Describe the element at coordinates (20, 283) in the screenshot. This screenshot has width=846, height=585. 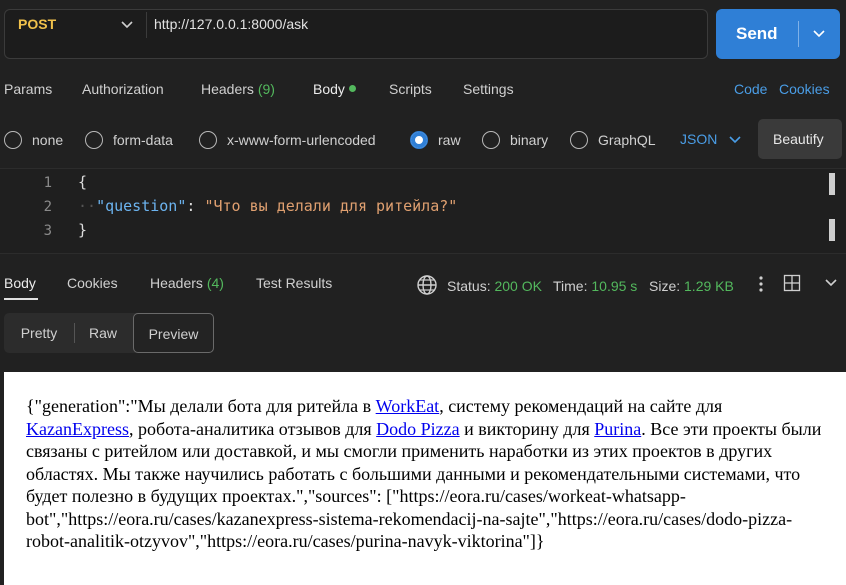
I see `response-tab-body: Body` at that location.